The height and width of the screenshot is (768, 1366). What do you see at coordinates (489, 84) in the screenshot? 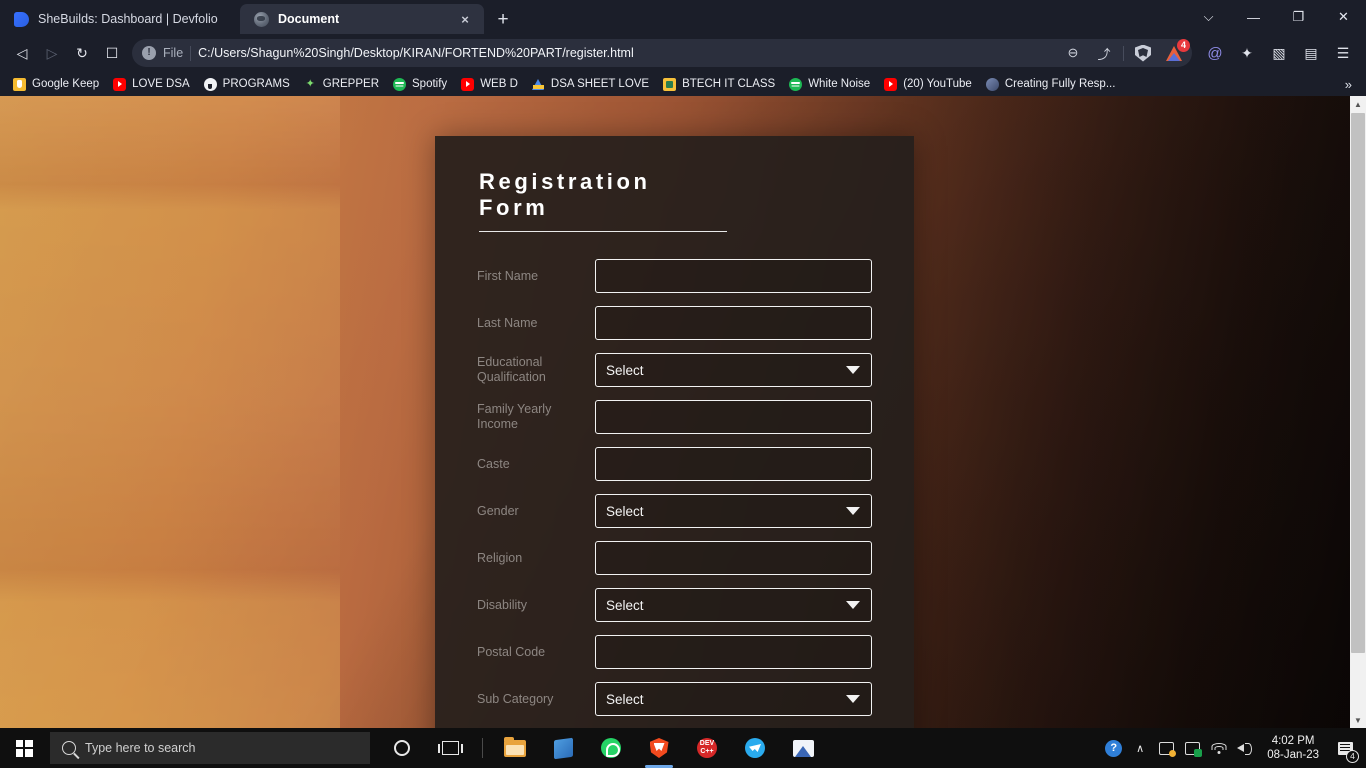
I see `bookmark-web-d: WEB D` at bounding box center [489, 84].